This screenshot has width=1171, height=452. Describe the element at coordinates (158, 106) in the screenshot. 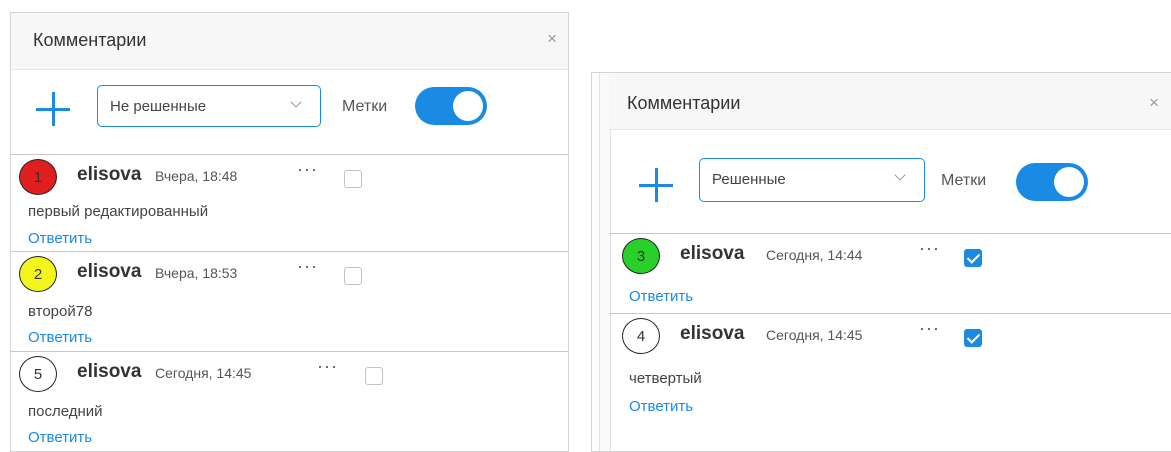

I see `filter-select-value: Не решенные` at that location.